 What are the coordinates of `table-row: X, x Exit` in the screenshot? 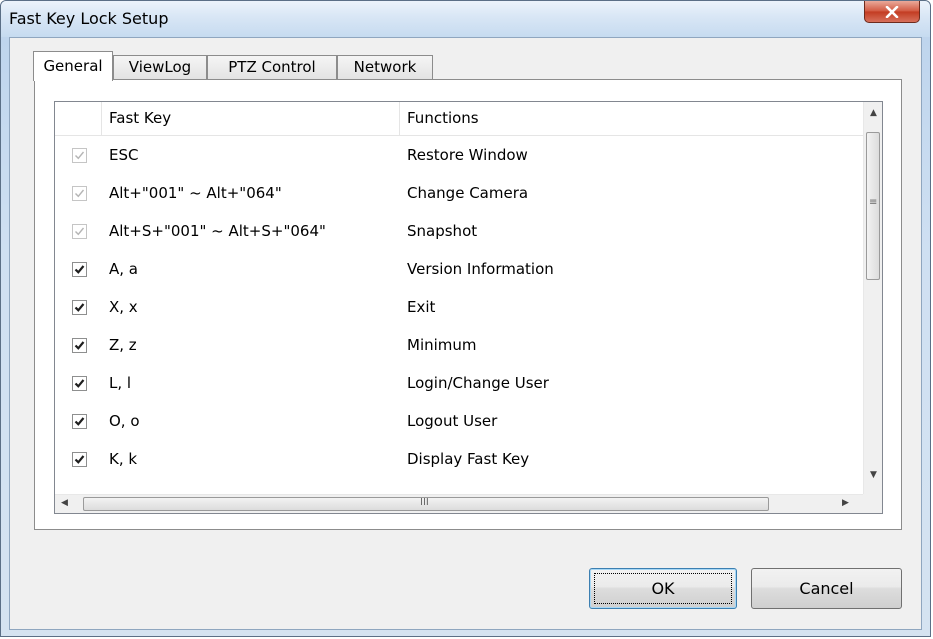 It's located at (459, 307).